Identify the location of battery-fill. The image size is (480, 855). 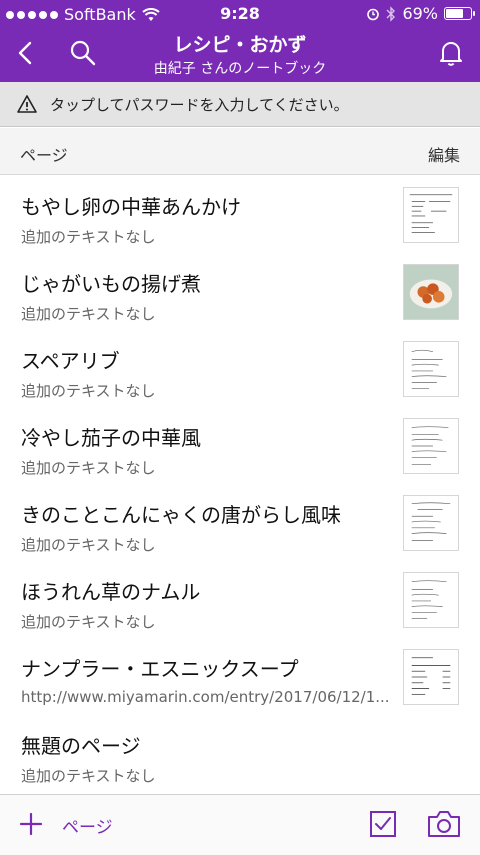
(454, 13).